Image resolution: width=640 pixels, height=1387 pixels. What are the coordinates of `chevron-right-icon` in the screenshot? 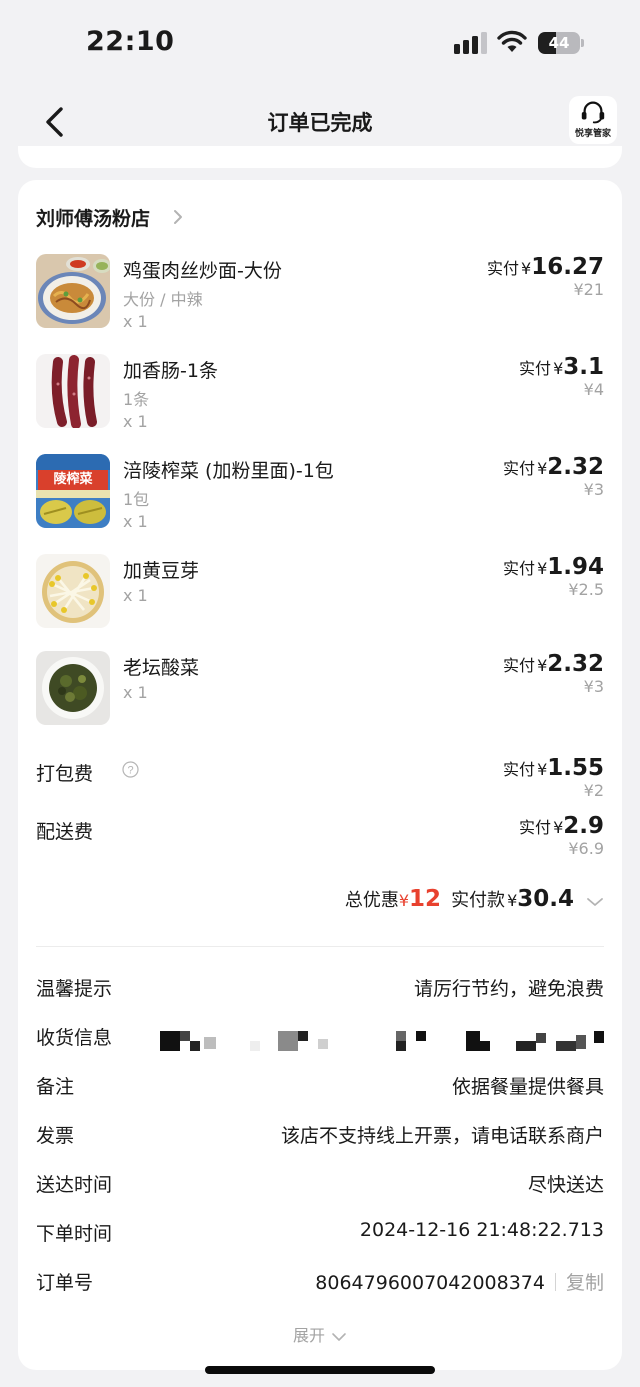 It's located at (178, 217).